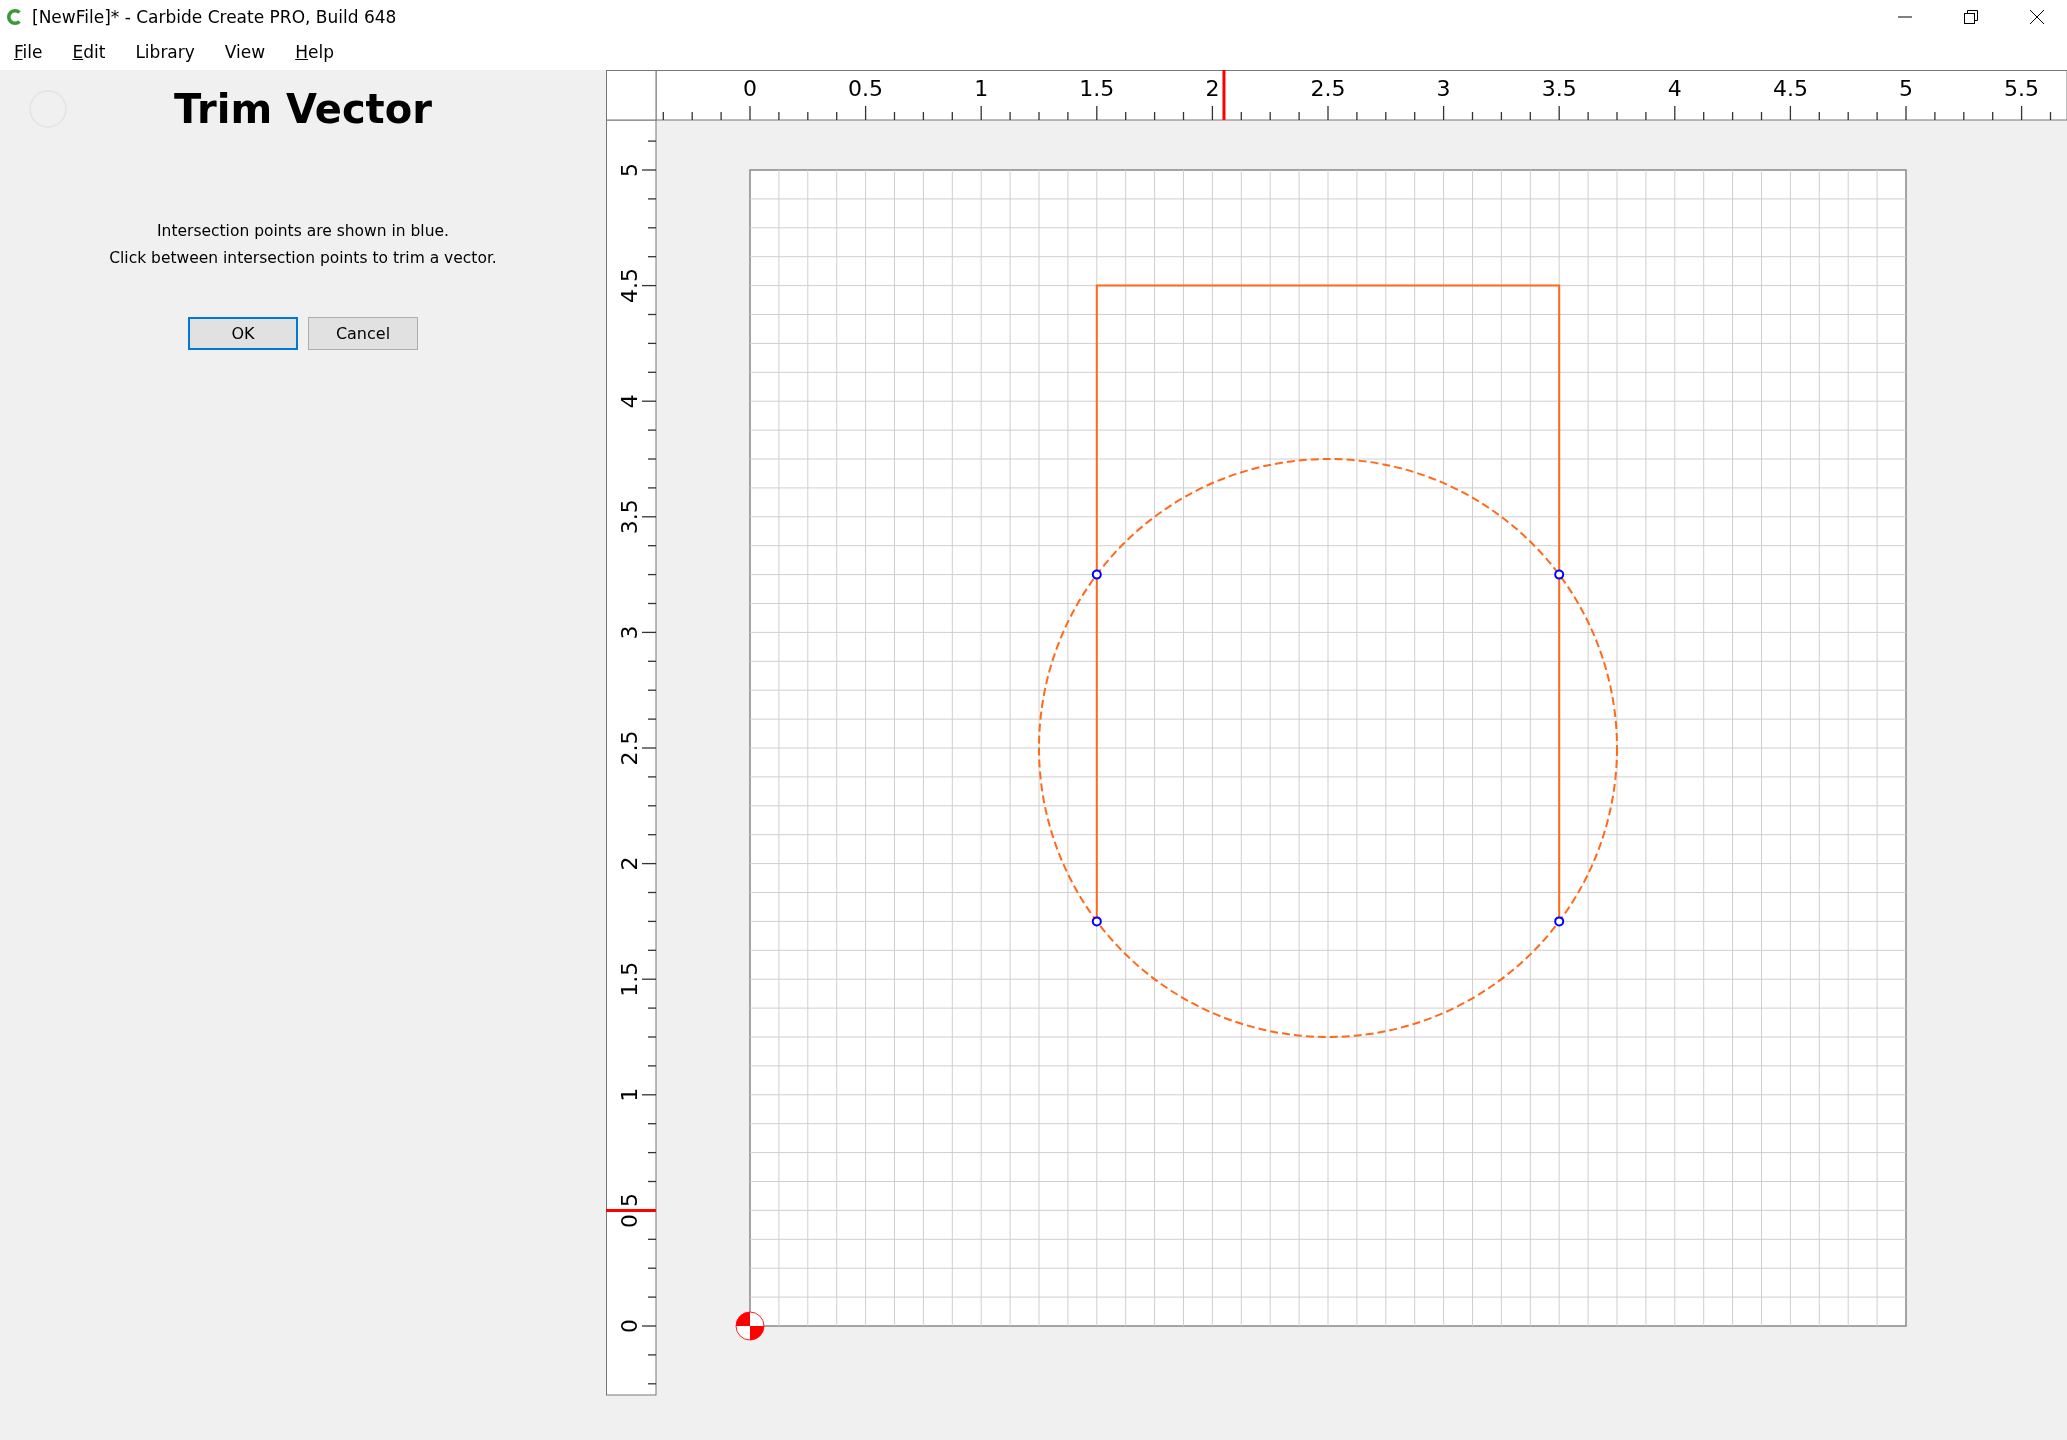 Image resolution: width=2067 pixels, height=1440 pixels. What do you see at coordinates (303, 258) in the screenshot?
I see `instruction-text: Click between intersection points to trim a vector.` at bounding box center [303, 258].